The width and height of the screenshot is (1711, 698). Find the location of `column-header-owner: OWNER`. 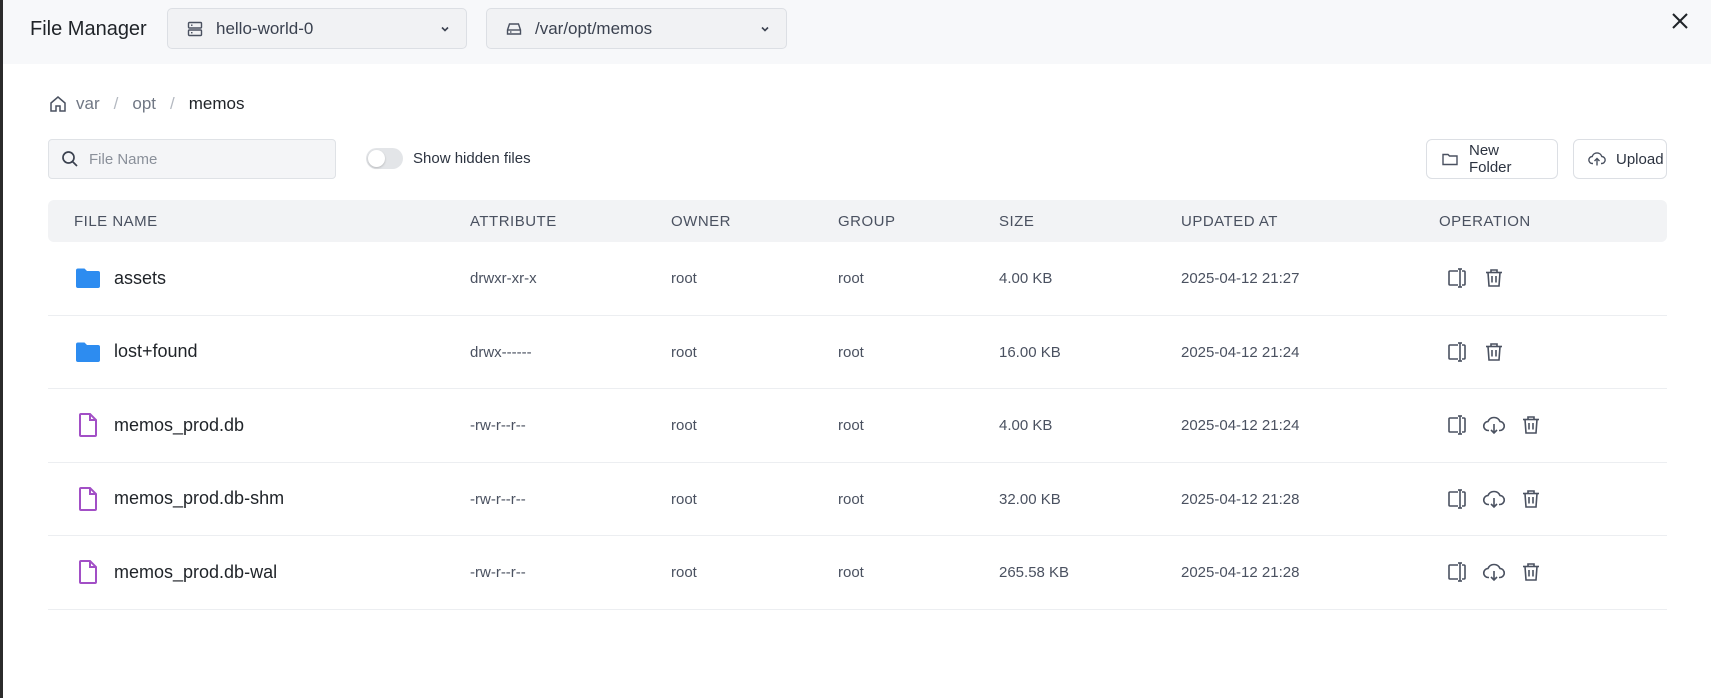

column-header-owner: OWNER is located at coordinates (701, 221).